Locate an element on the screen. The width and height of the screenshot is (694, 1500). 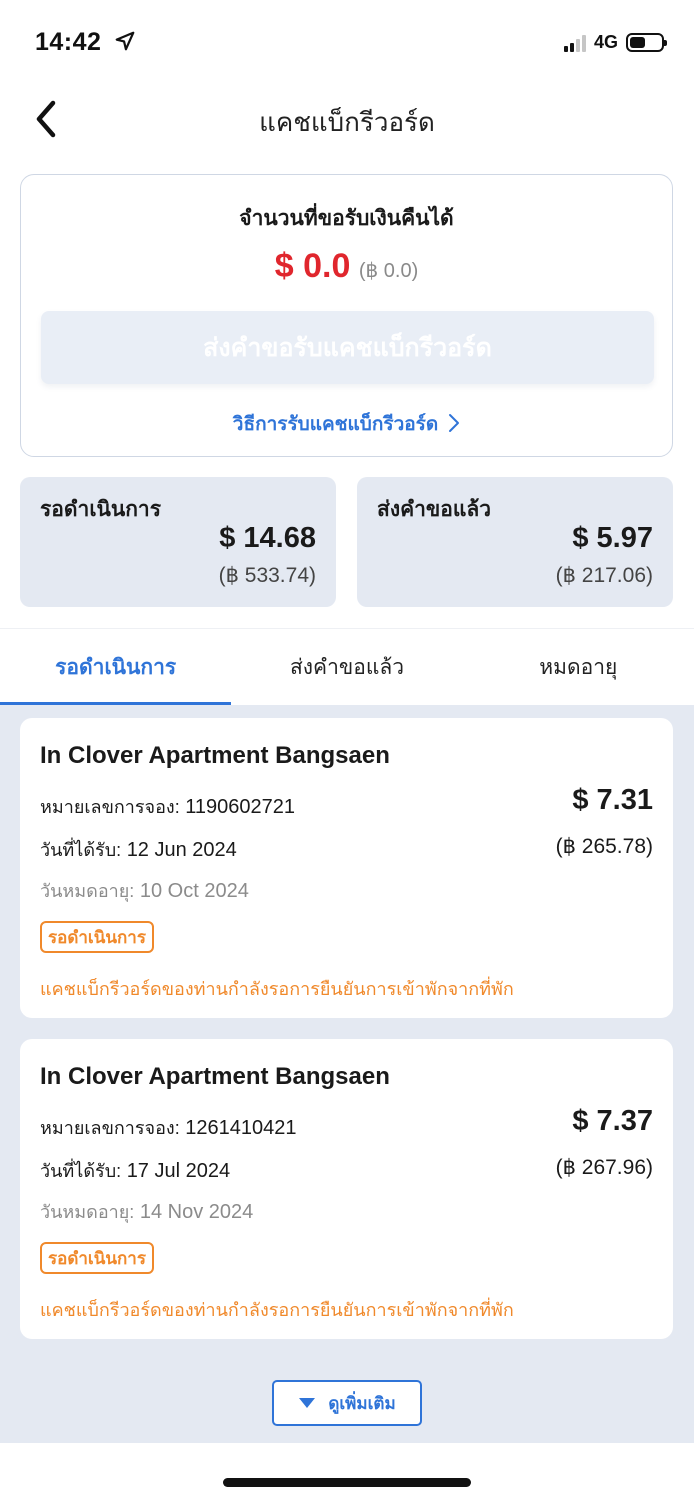
booking-number: 1261410421 is located at coordinates (241, 1128).